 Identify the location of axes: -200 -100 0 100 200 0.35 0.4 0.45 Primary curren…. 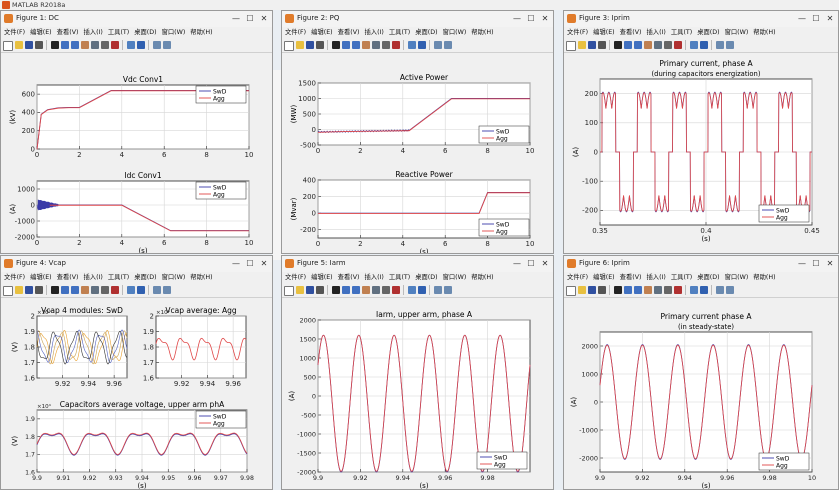
(696, 151).